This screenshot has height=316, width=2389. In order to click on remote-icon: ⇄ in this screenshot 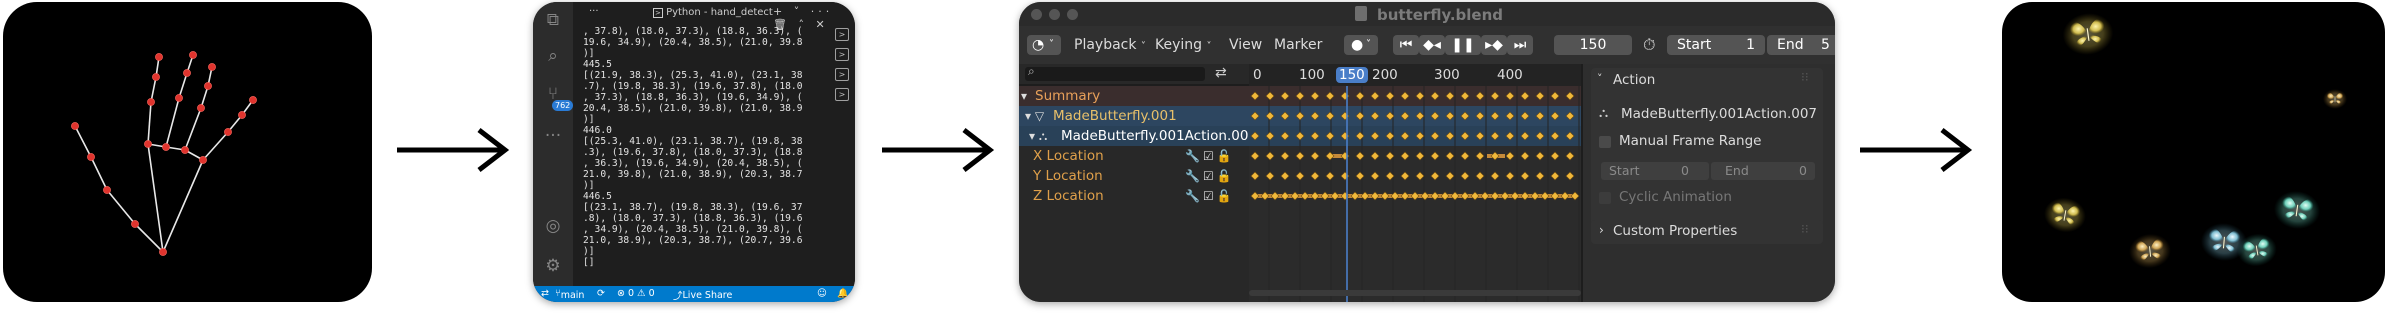, I will do `click(545, 293)`.